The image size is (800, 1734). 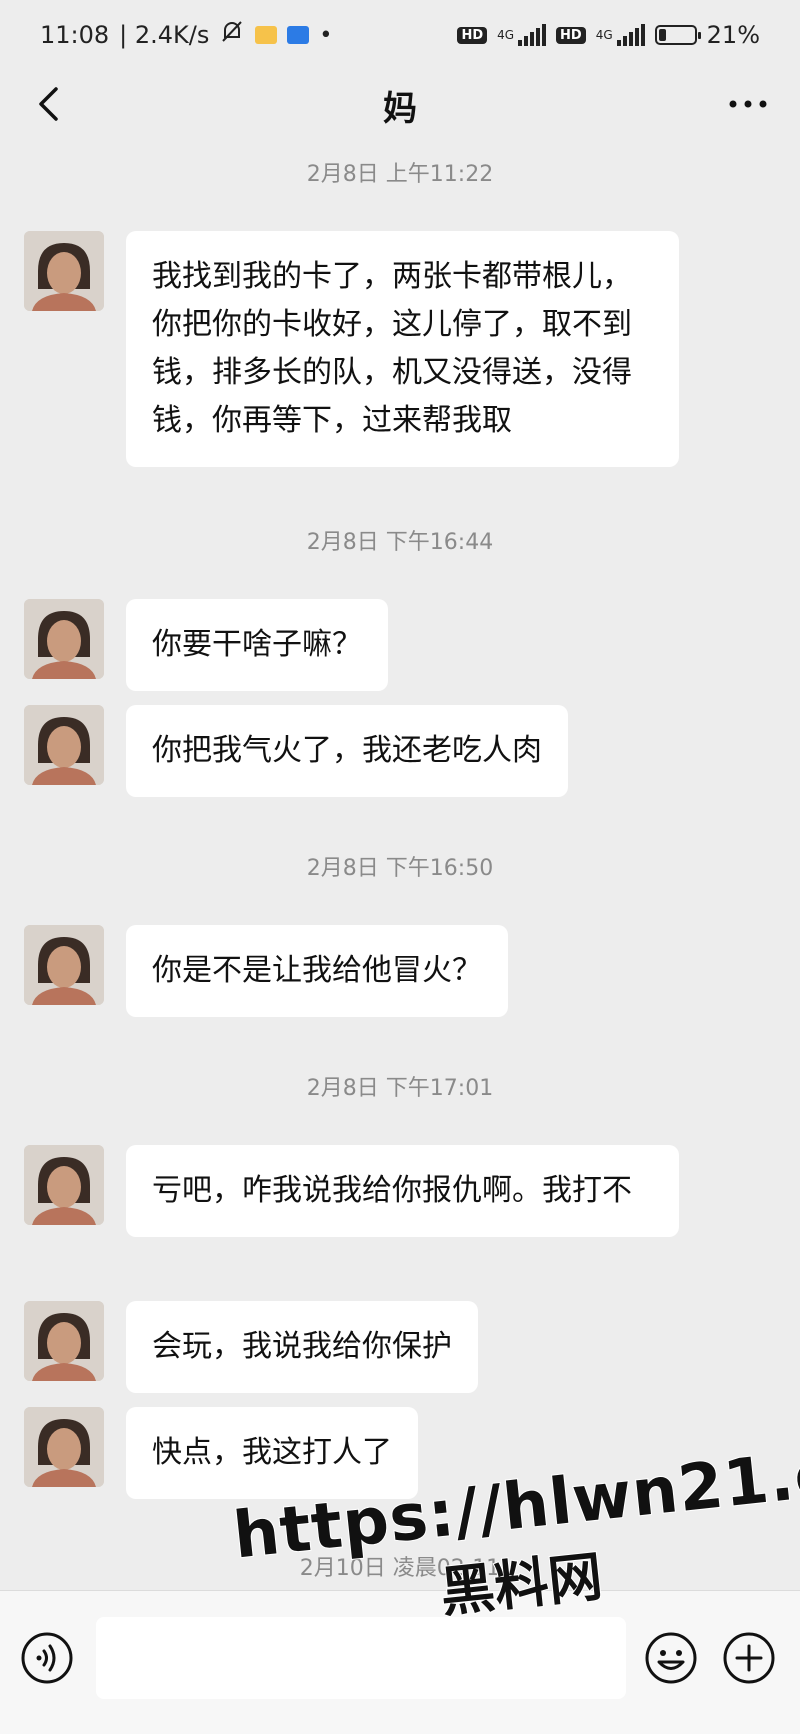 What do you see at coordinates (677, 35) in the screenshot?
I see `battery-icon` at bounding box center [677, 35].